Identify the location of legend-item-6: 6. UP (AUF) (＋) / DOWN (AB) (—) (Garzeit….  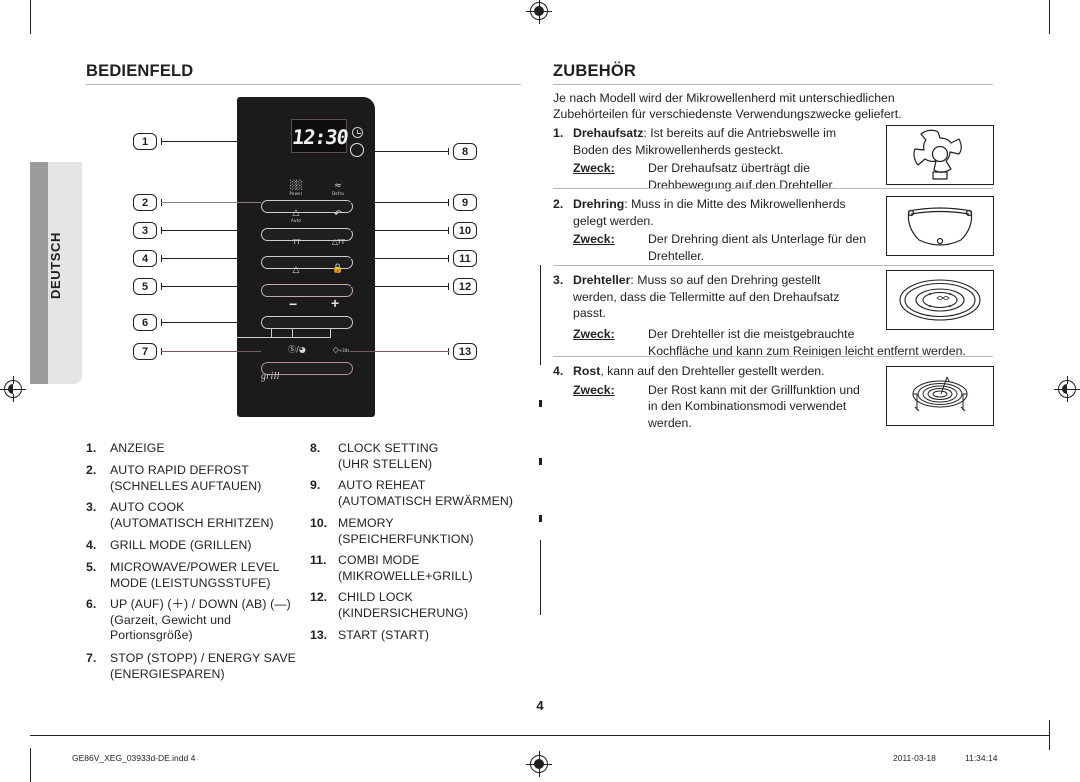
(203, 620).